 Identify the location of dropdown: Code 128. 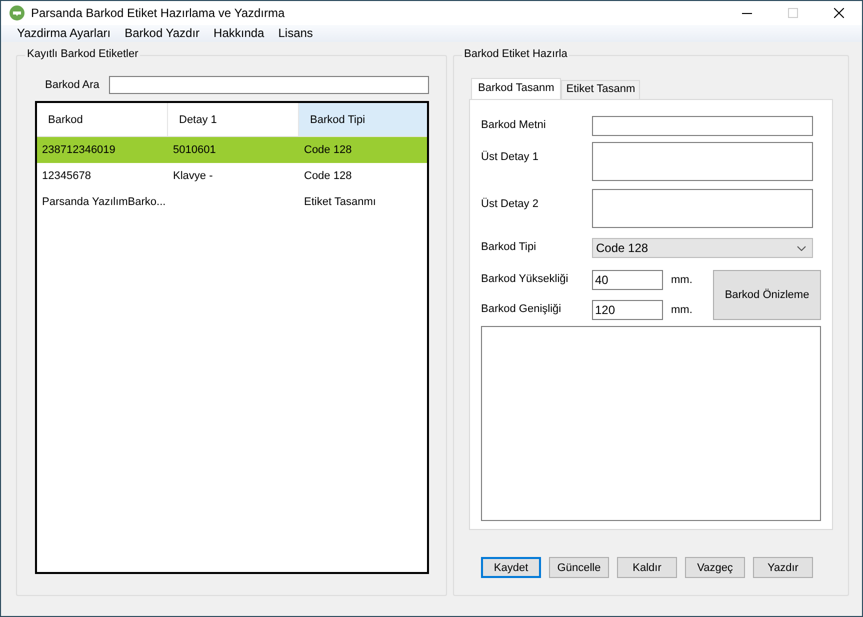
(702, 248).